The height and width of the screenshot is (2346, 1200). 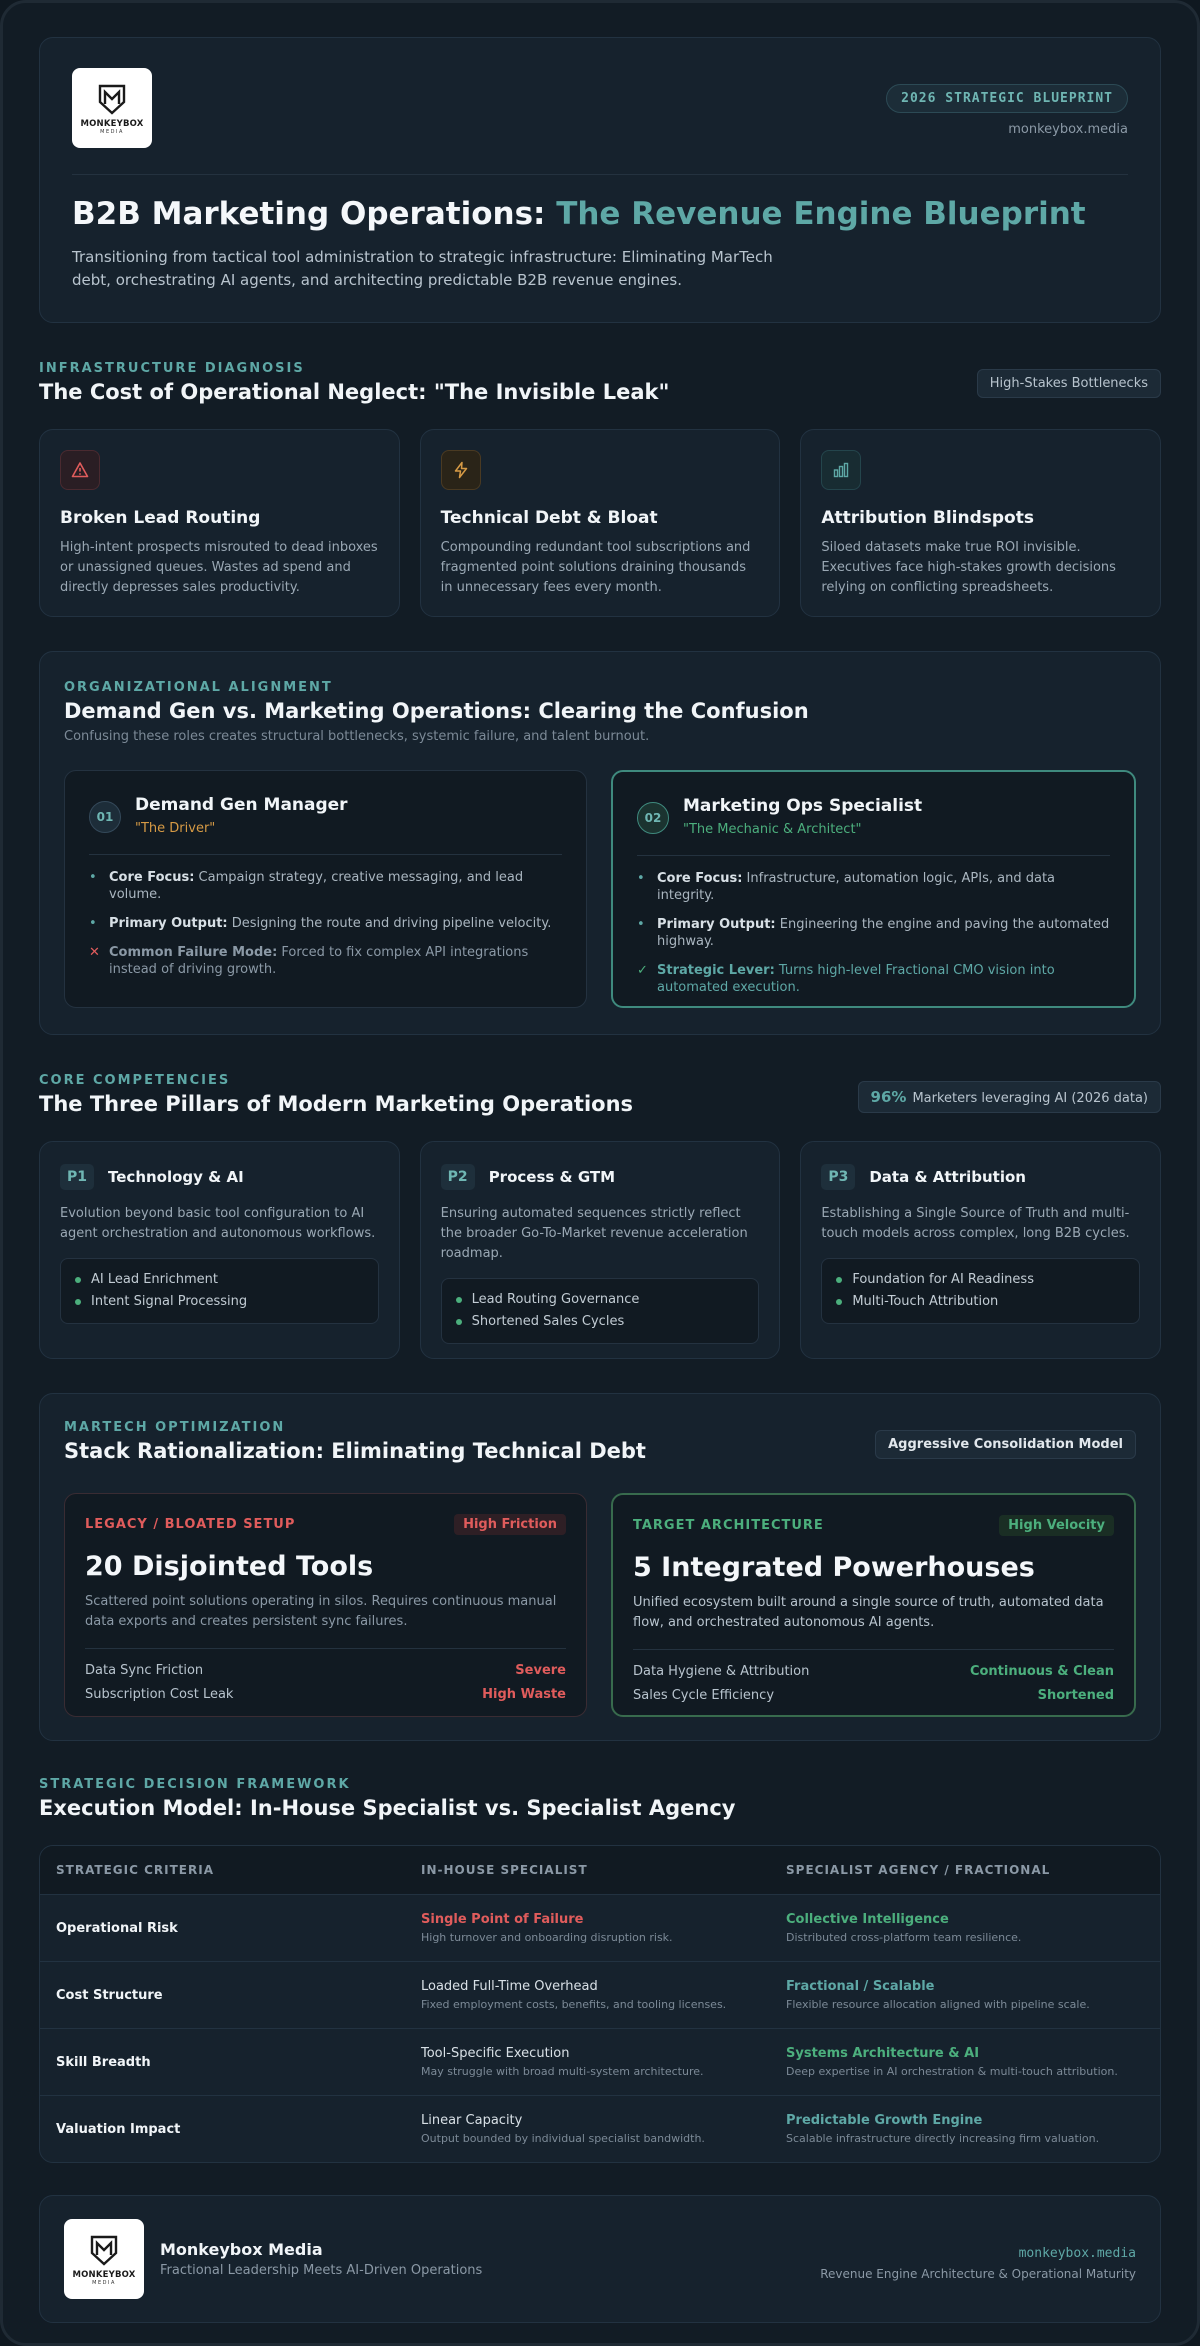 I want to click on blueprint-badge: 2026 STRATEGIC BLUEPRINT, so click(x=1007, y=98).